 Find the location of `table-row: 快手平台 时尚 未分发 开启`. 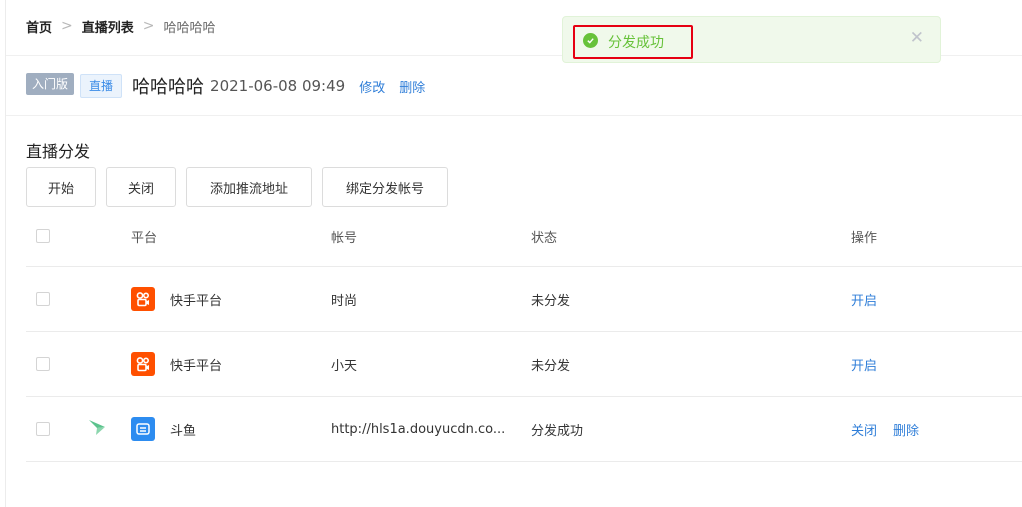

table-row: 快手平台 时尚 未分发 开启 is located at coordinates (524, 299).